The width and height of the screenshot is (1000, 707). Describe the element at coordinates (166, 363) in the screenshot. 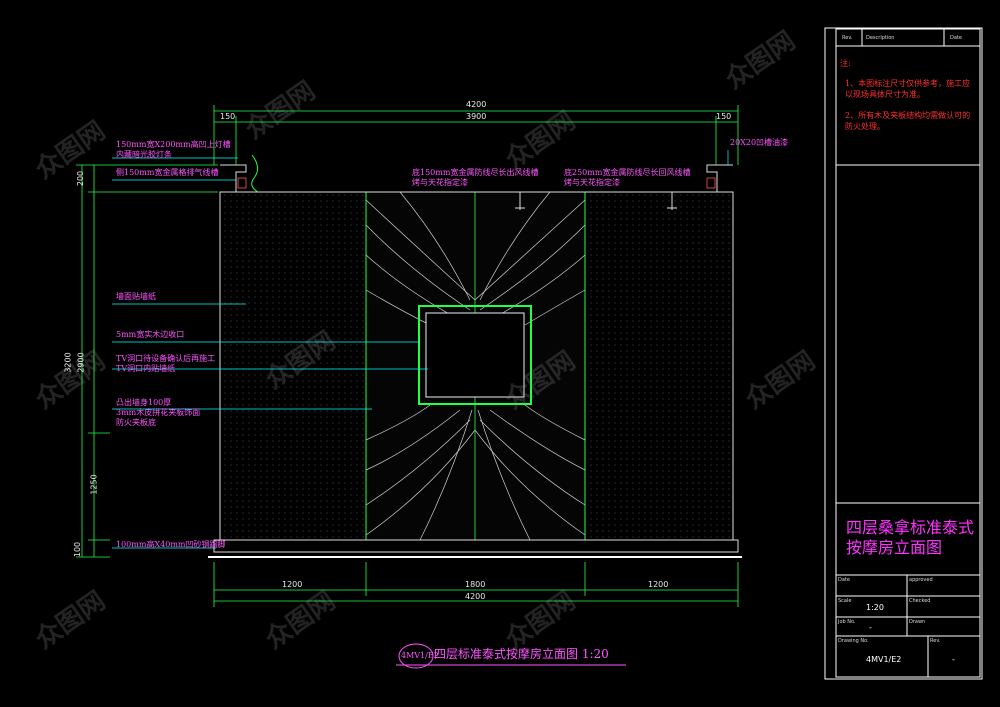

I see `annotation-tv: TV洞口待设备确认后再施工 TV洞口内贴墙纸` at that location.